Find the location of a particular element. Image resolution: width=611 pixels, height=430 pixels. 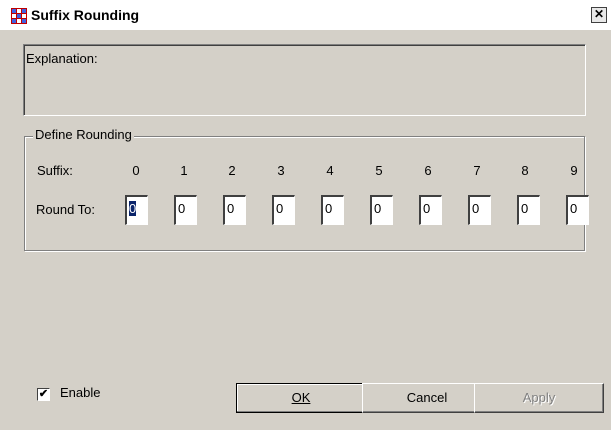

apply-button-label: Apply is located at coordinates (539, 397).